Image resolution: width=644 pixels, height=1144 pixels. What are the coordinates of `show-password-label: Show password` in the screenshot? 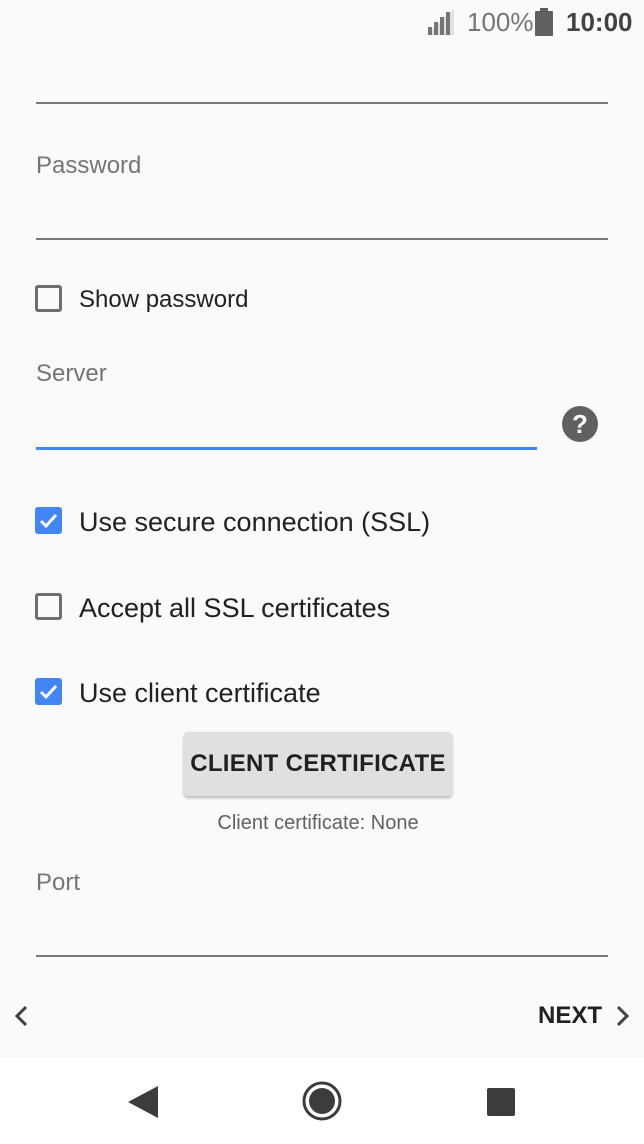 It's located at (163, 300).